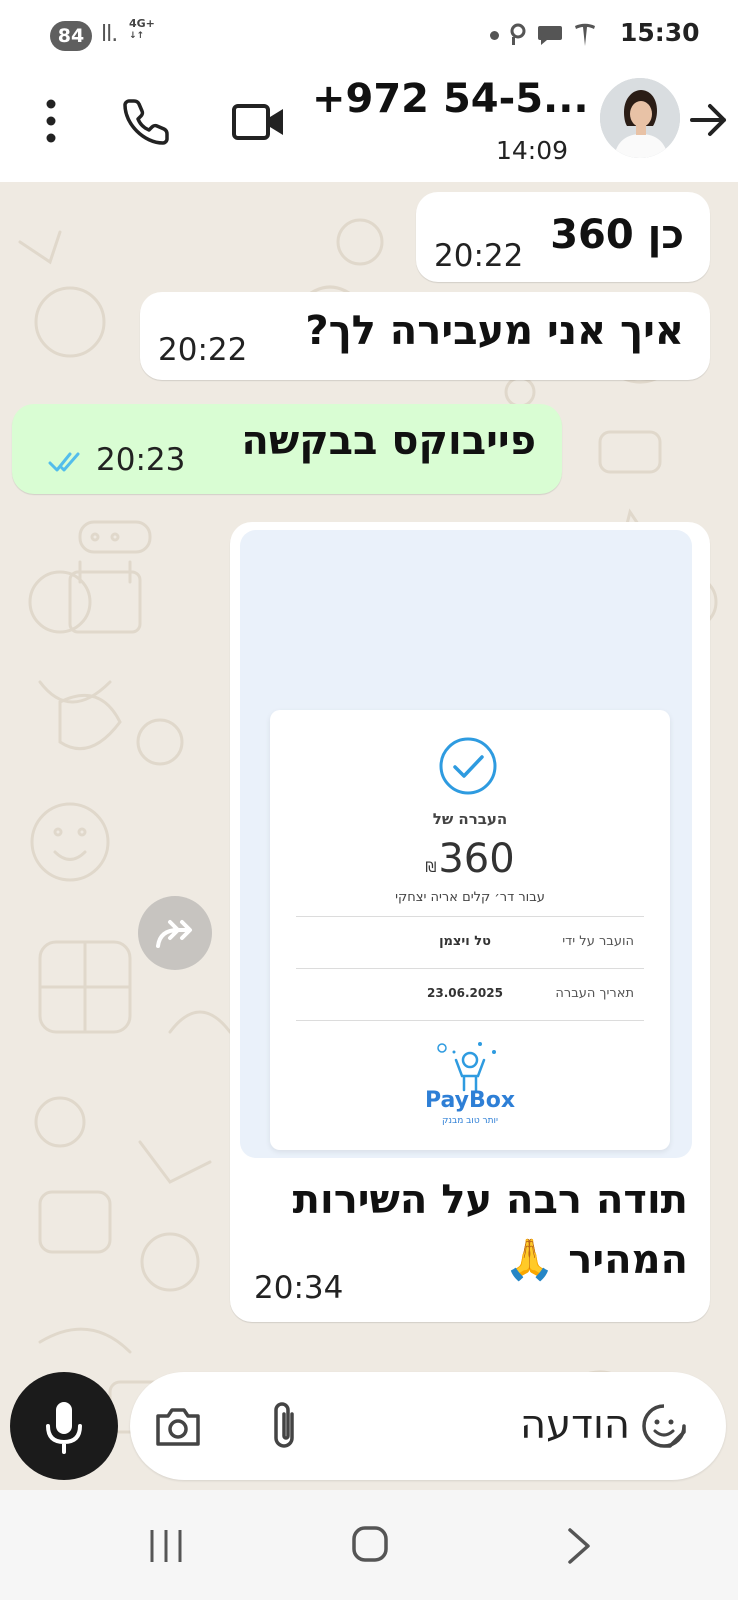 This screenshot has width=738, height=1600. What do you see at coordinates (147, 121) in the screenshot?
I see `voice-call-icon` at bounding box center [147, 121].